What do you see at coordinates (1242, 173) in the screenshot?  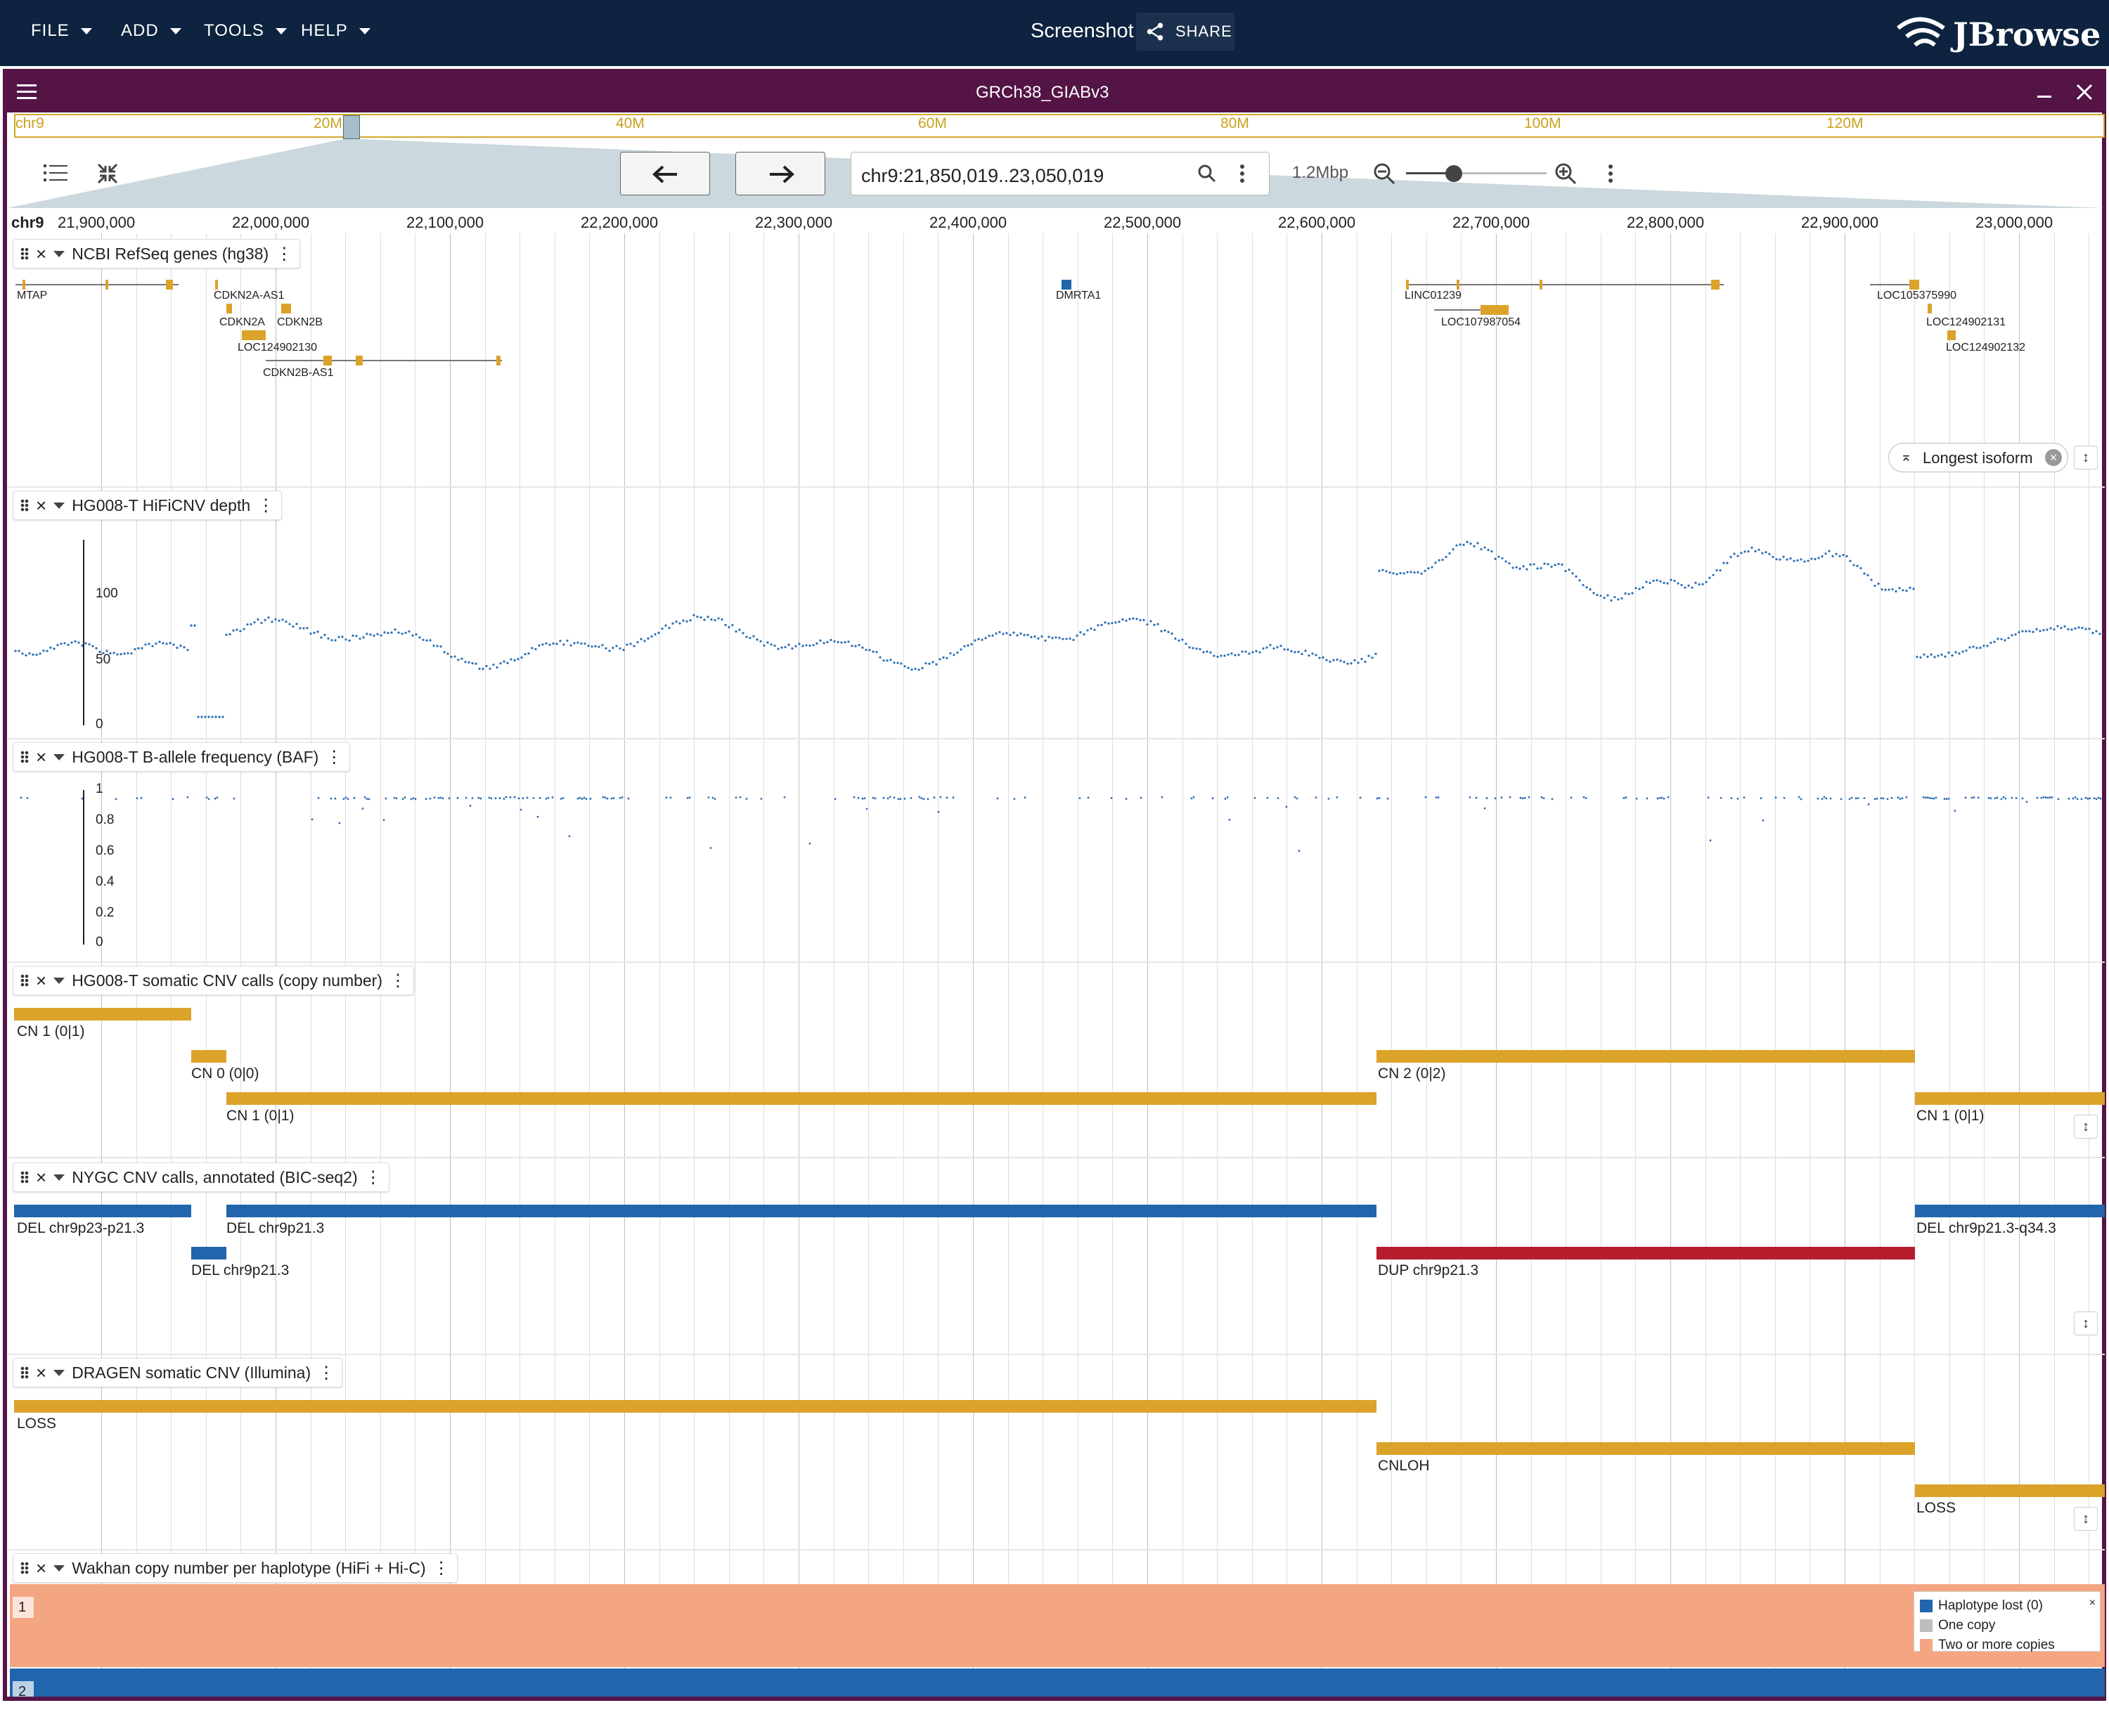 I see `more-vert-icon` at bounding box center [1242, 173].